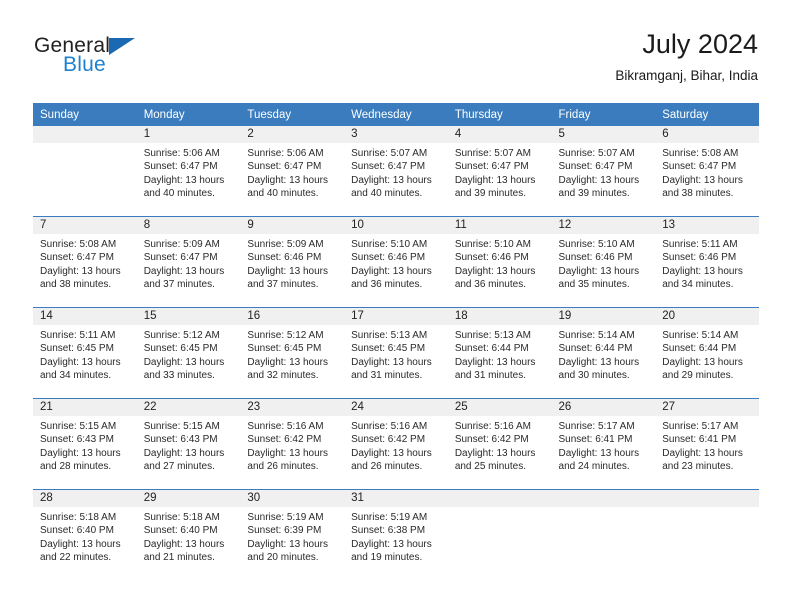 This screenshot has width=792, height=612. What do you see at coordinates (76, 376) in the screenshot?
I see `daylight-text-line2: and 34 minutes.` at bounding box center [76, 376].